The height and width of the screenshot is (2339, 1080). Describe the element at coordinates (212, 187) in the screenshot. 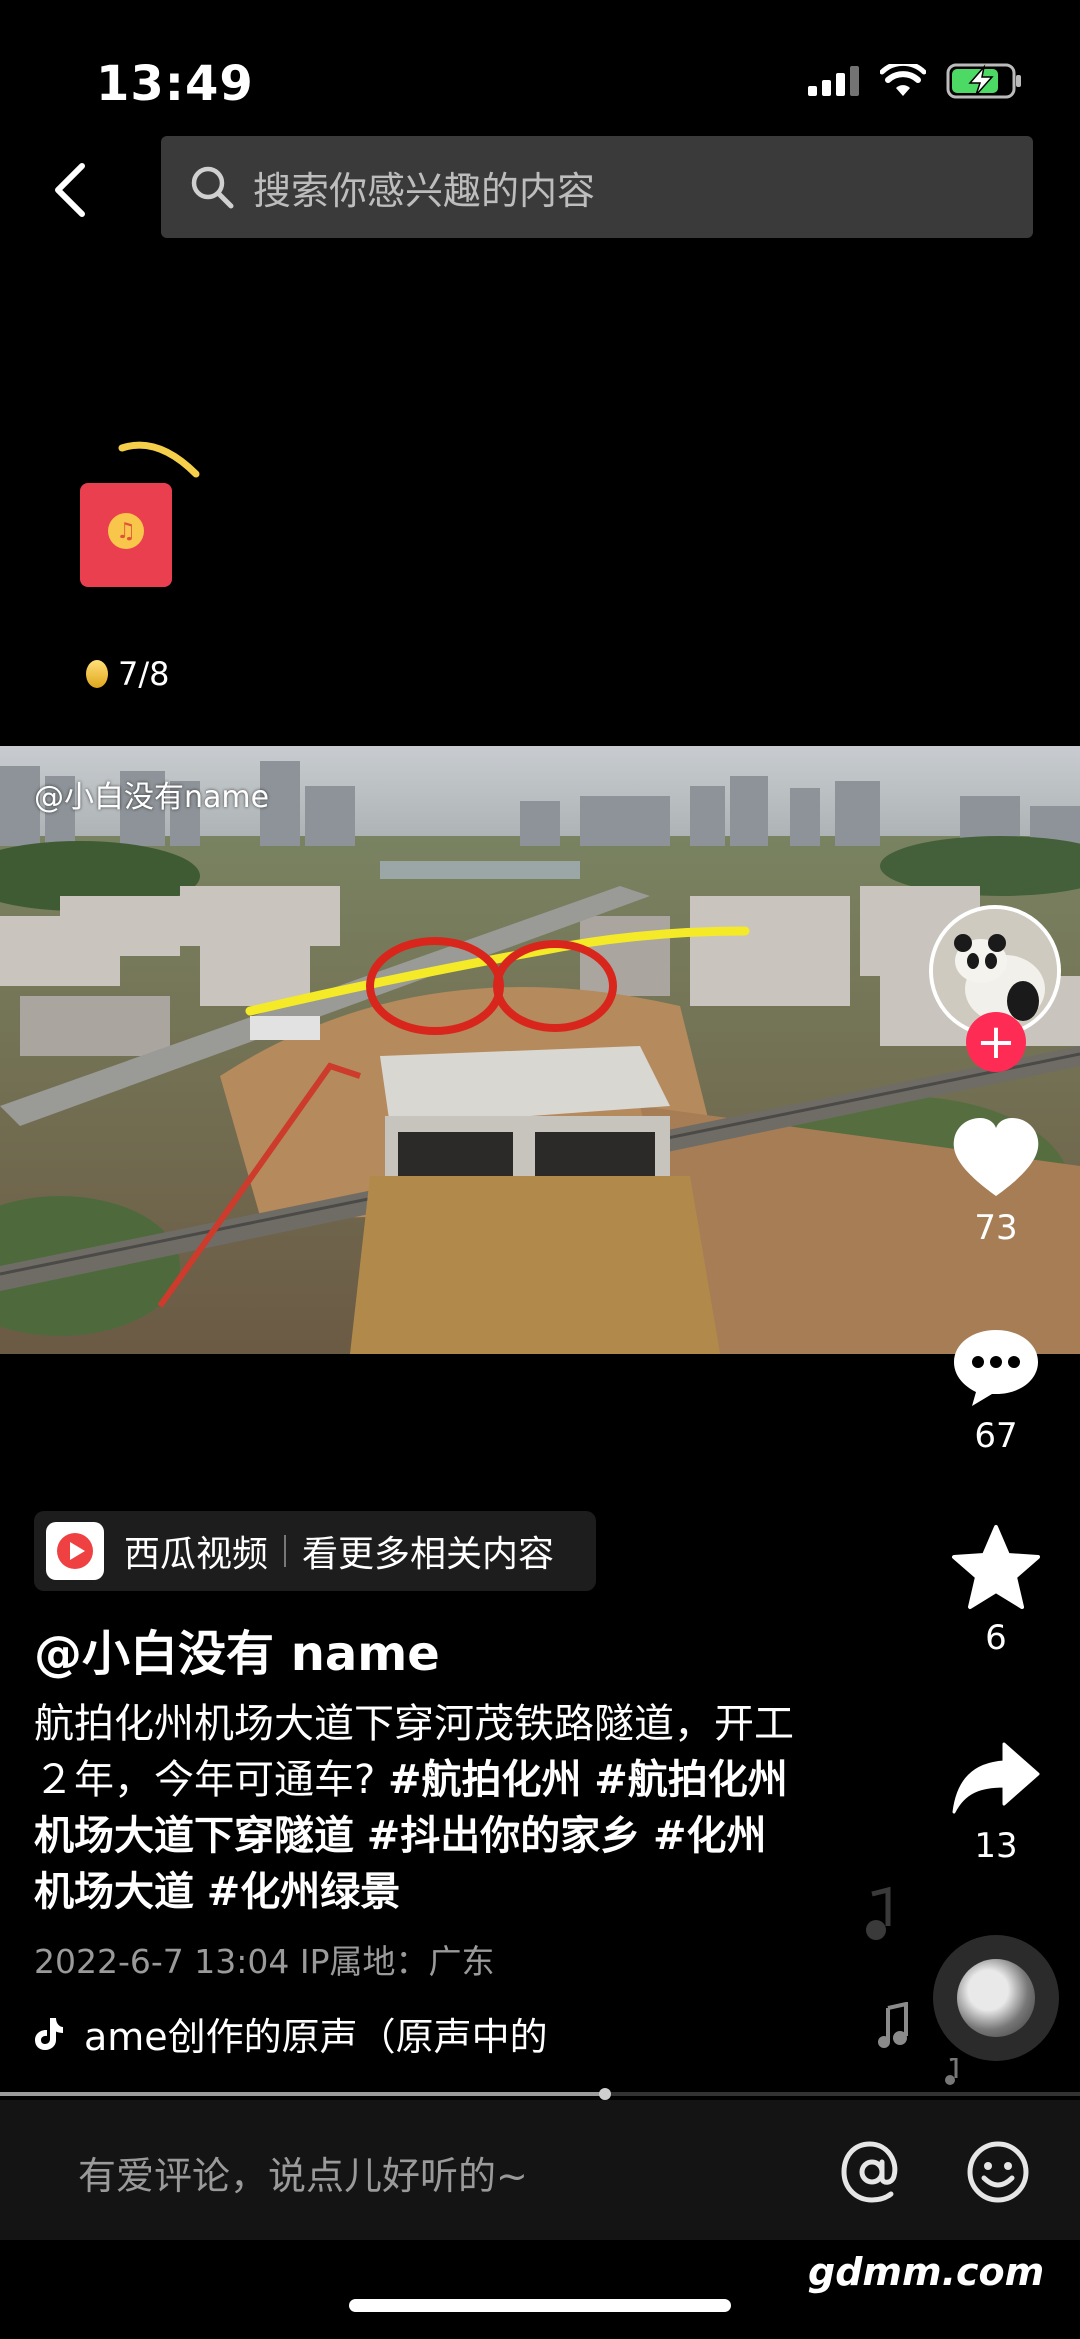

I see `search-icon` at that location.